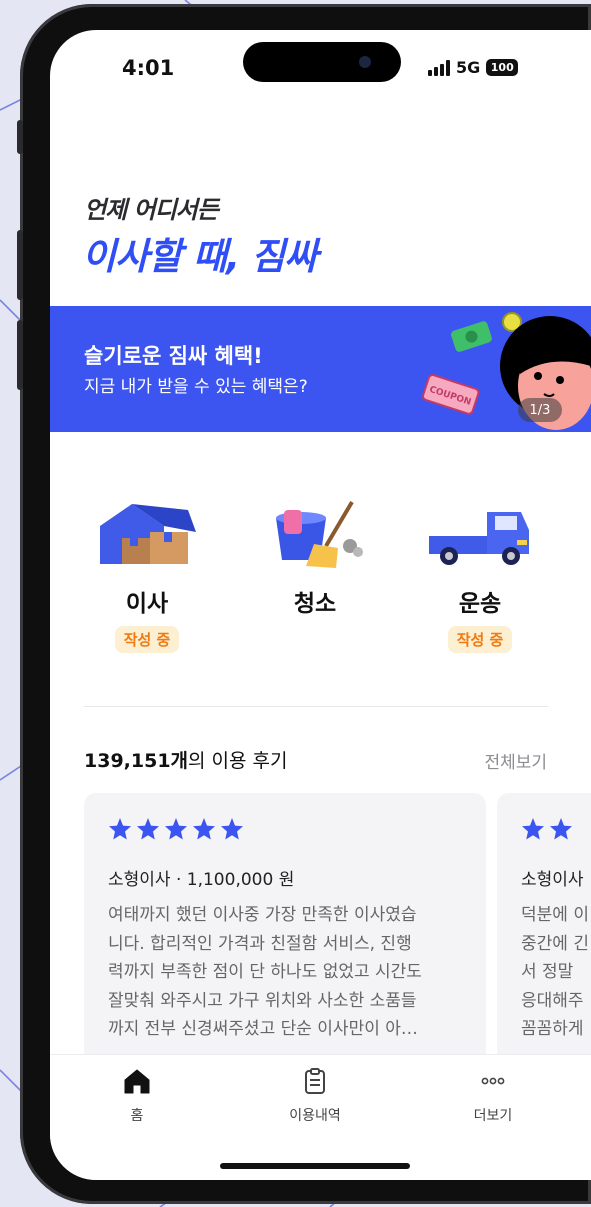  What do you see at coordinates (148, 534) in the screenshot?
I see `house-boxes-icon` at bounding box center [148, 534].